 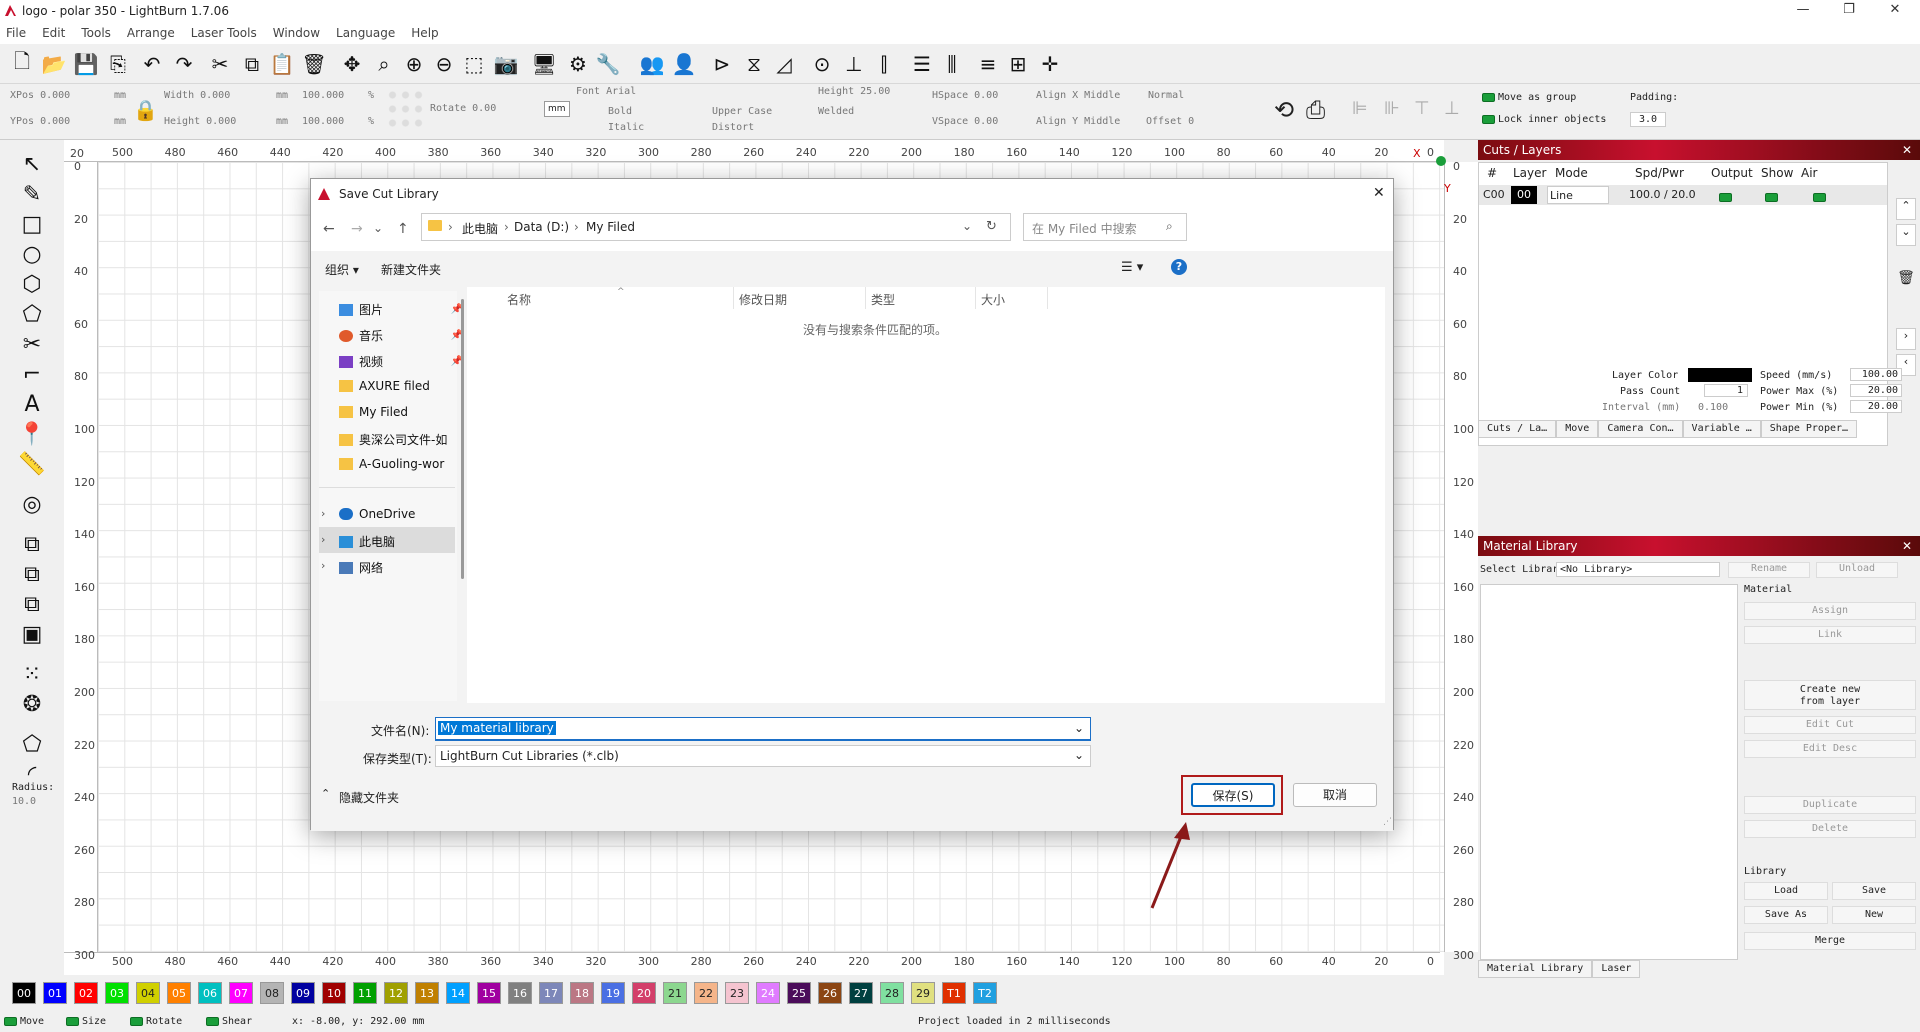 What do you see at coordinates (854, 64) in the screenshot?
I see `align-icon: ⊥` at bounding box center [854, 64].